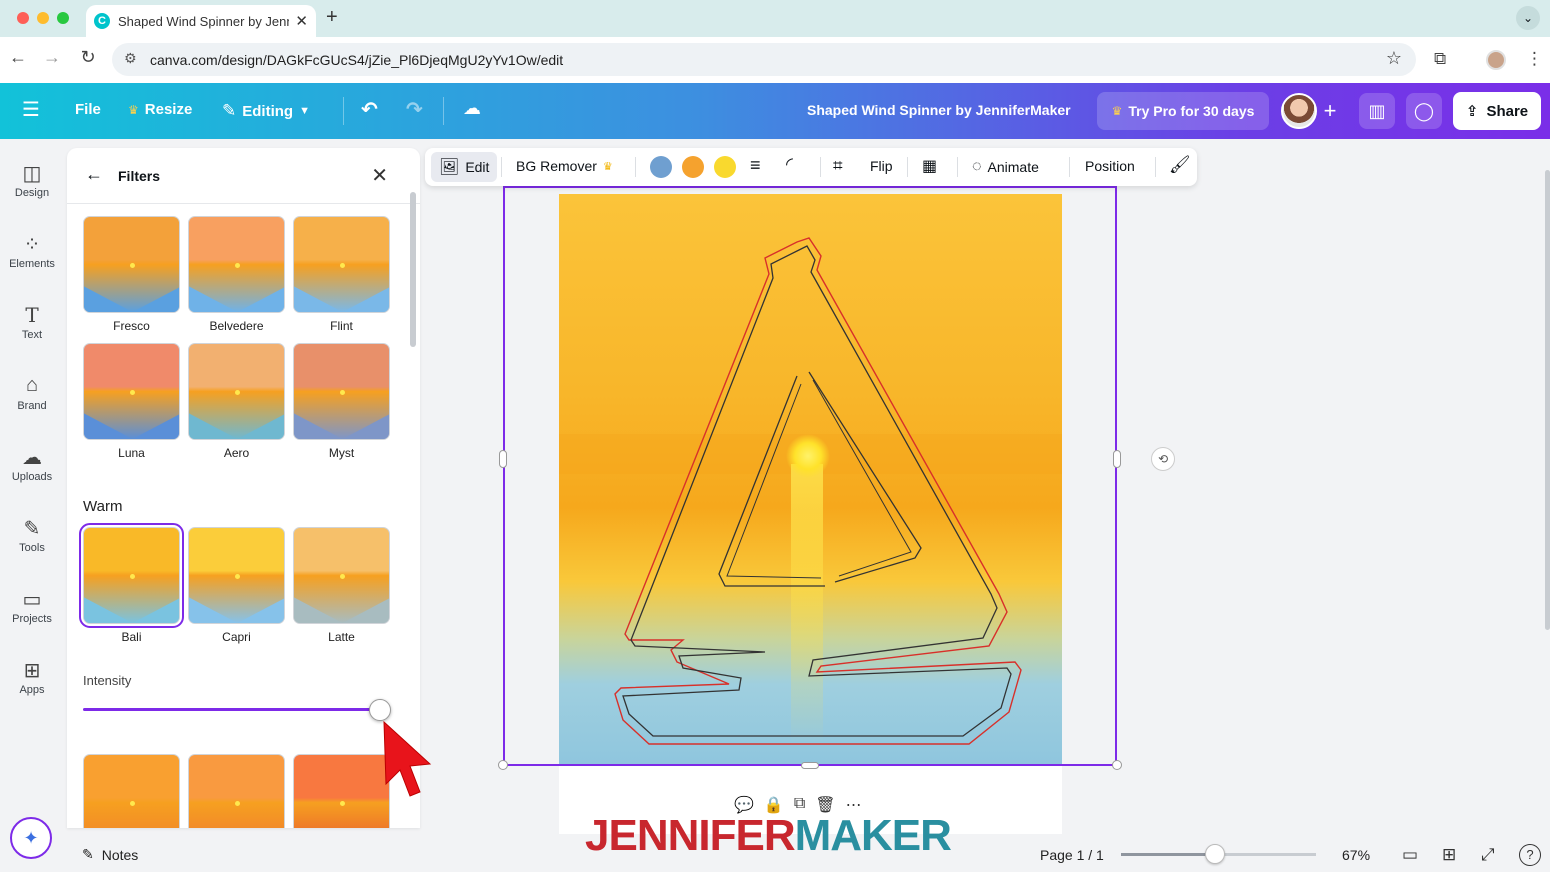 Image resolution: width=1550 pixels, height=872 pixels. I want to click on redo-icon: ↷, so click(414, 109).